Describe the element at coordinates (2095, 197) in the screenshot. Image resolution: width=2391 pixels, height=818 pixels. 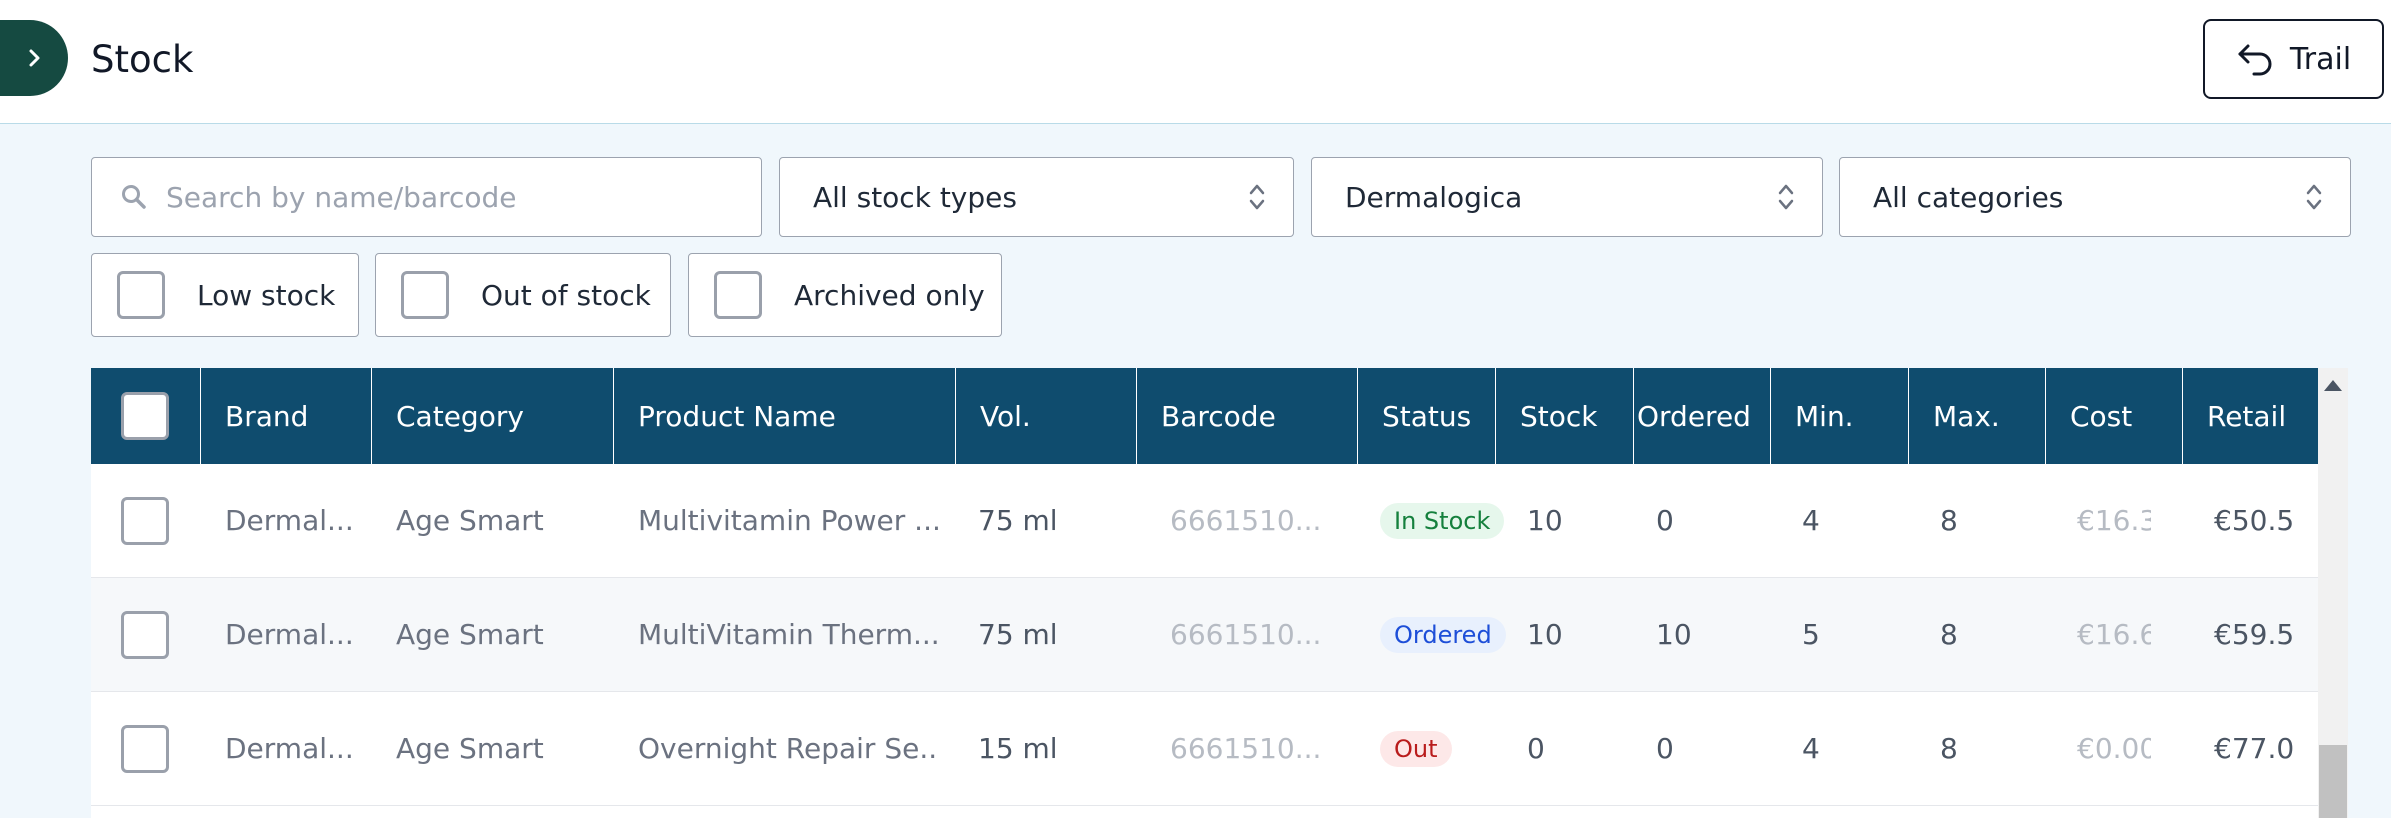
I see `category-select: All categories` at that location.